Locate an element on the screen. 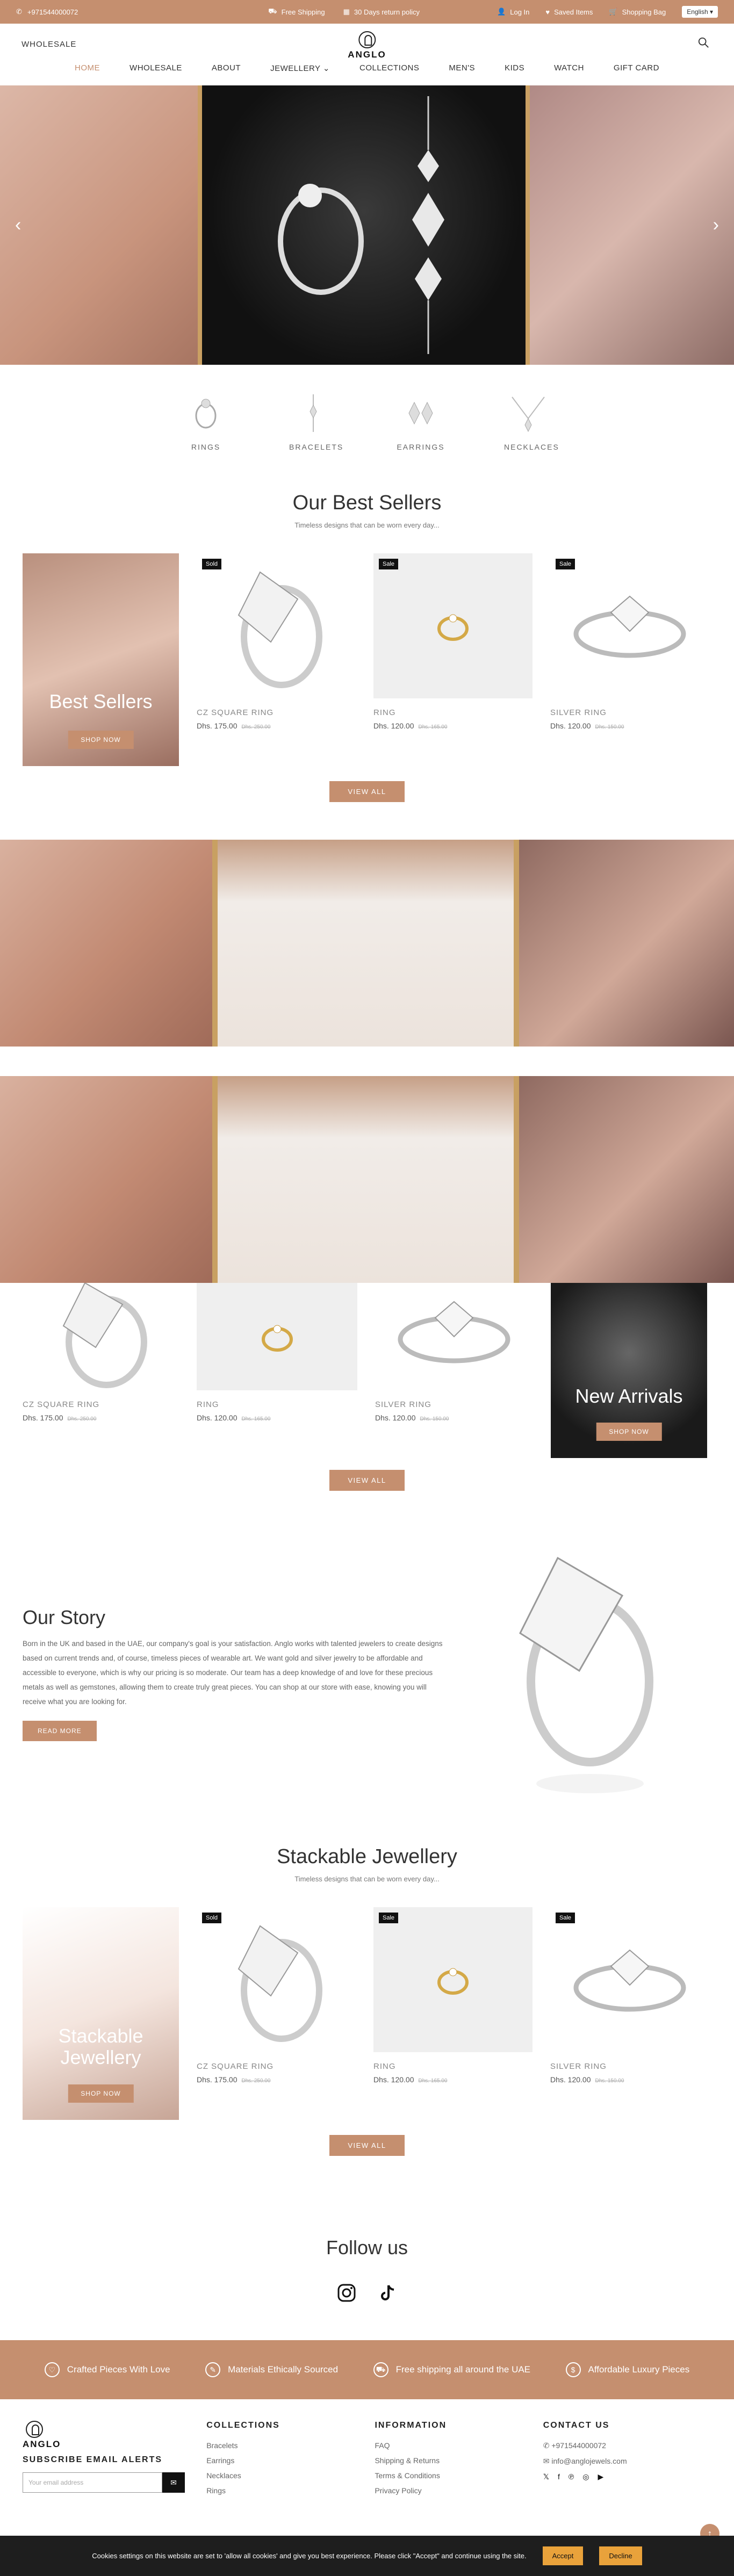  footer-link: Shipping & Returns is located at coordinates (459, 2460).